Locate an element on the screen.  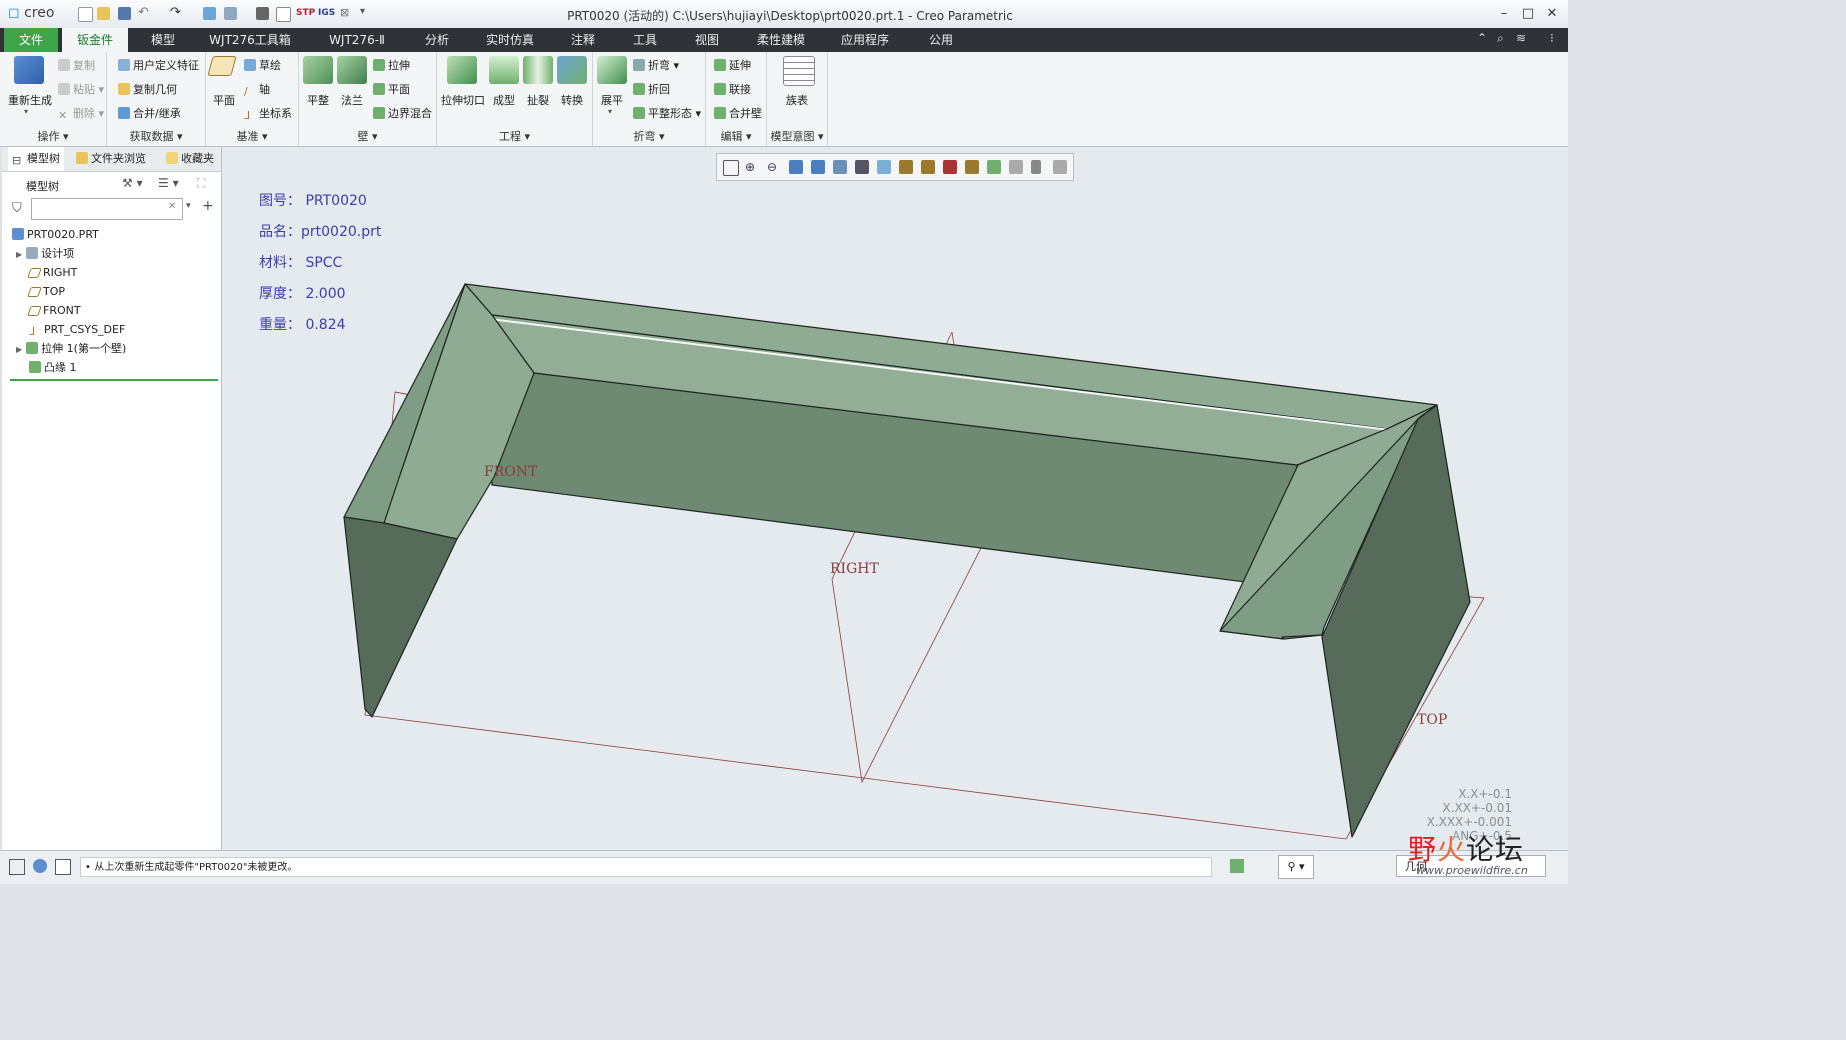
convert-button: 转换 is located at coordinates (572, 100).